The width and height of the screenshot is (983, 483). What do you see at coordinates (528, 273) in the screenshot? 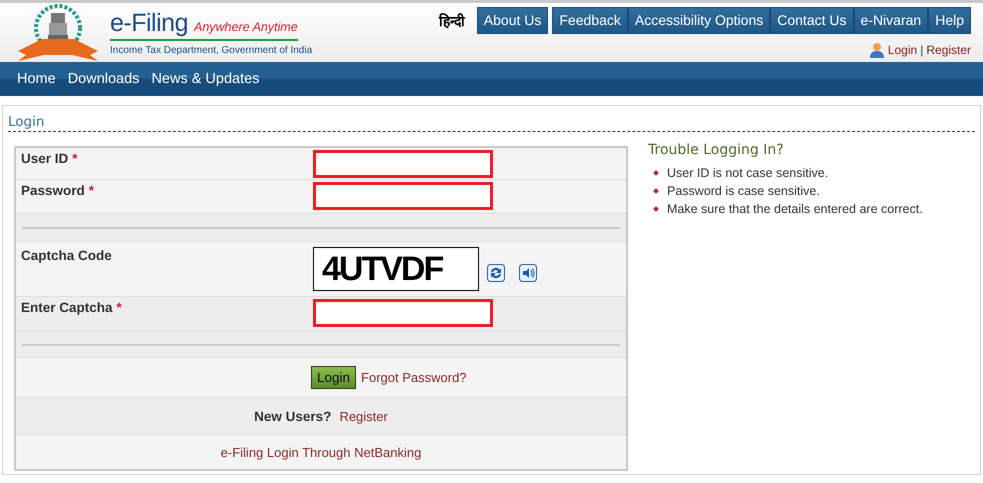
I see `speaker-icon` at bounding box center [528, 273].